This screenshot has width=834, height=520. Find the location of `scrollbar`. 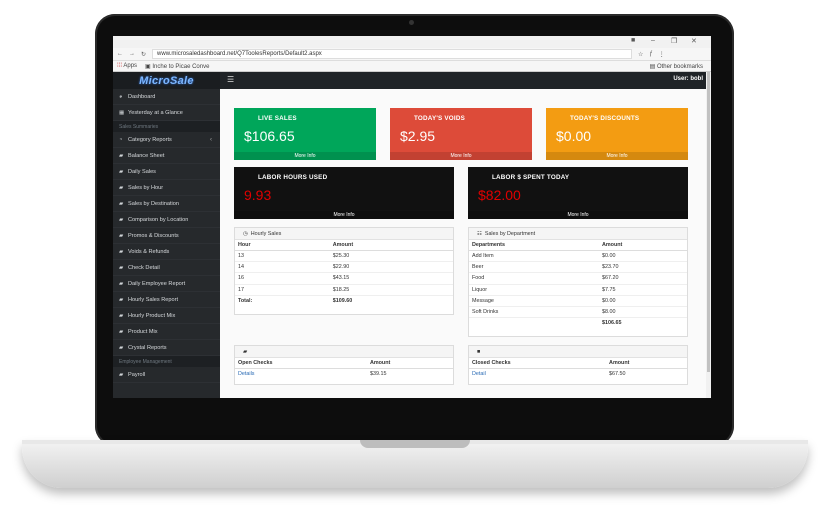

scrollbar is located at coordinates (708, 235).